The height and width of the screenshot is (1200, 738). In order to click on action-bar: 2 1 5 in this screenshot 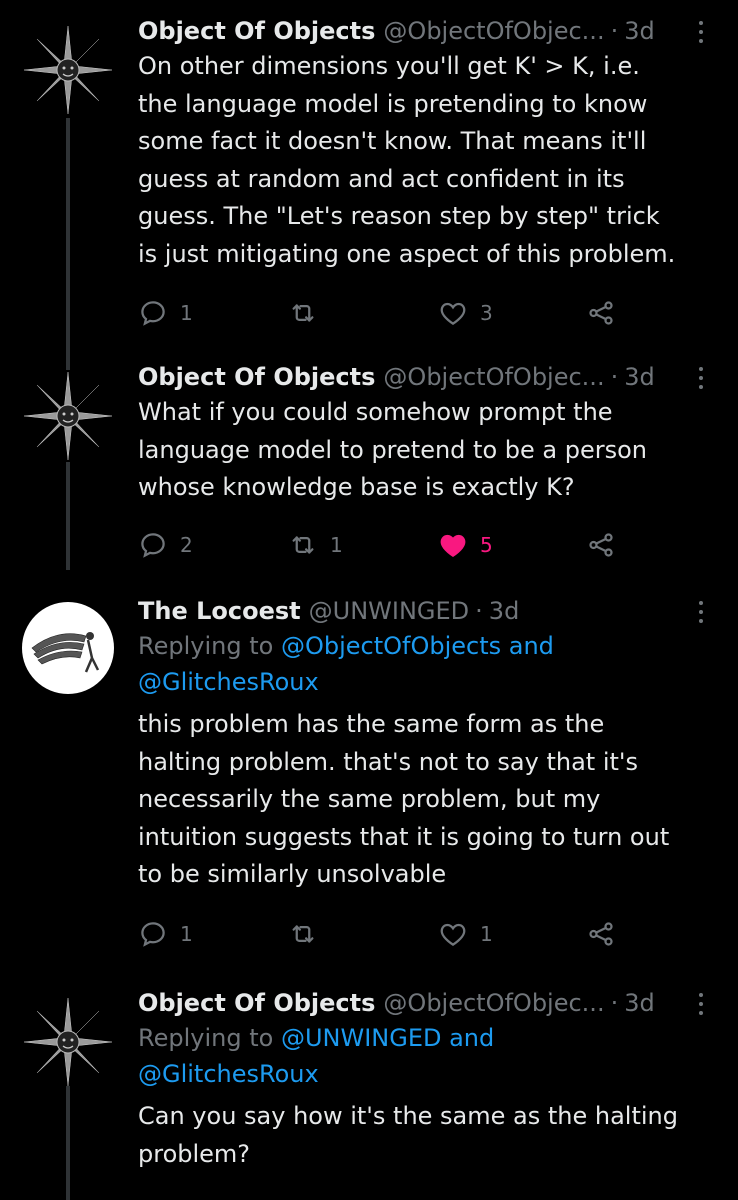, I will do `click(423, 545)`.